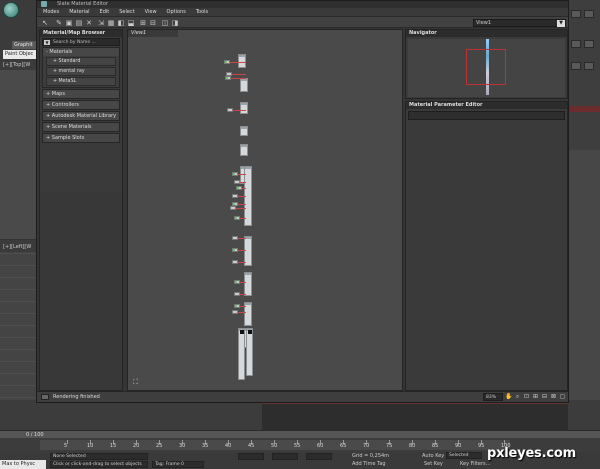 The image size is (600, 469). I want to click on y-coordinate-field, so click(285, 456).